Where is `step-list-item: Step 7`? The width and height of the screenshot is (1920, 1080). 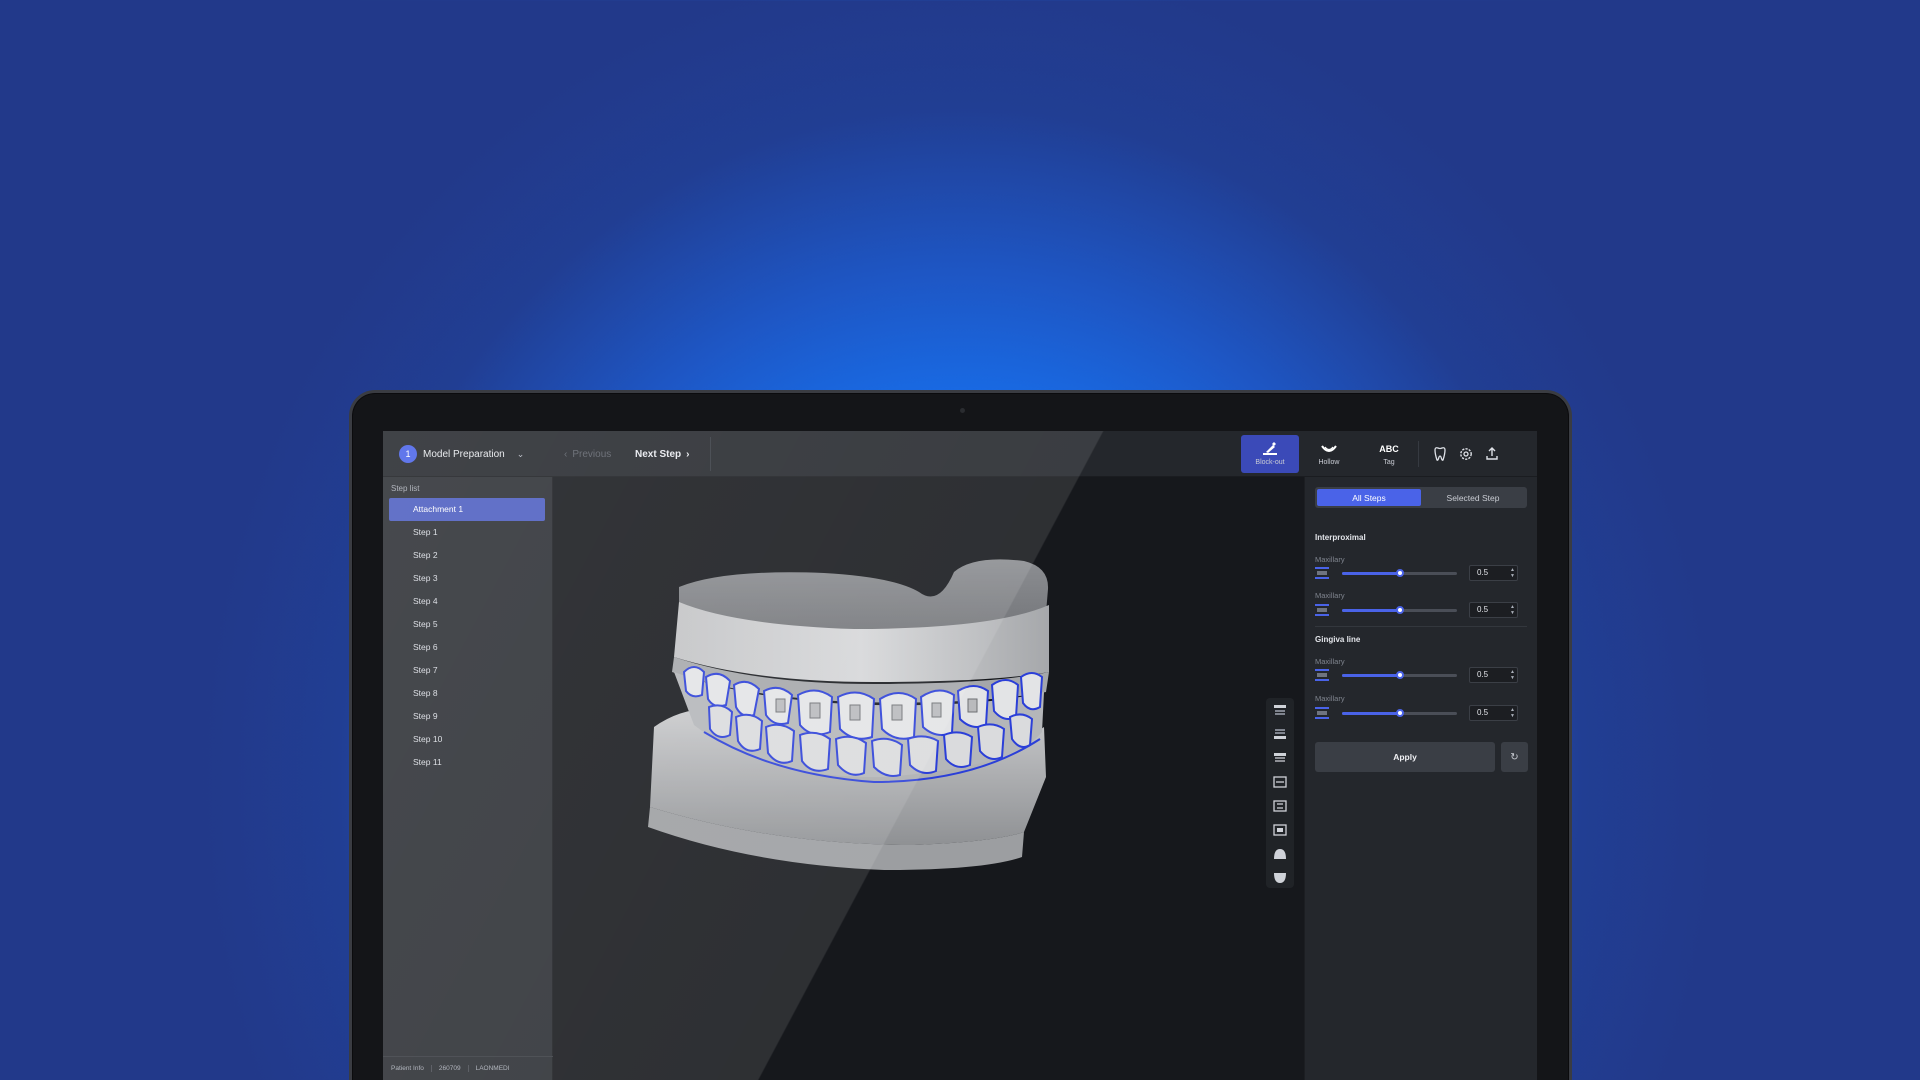 step-list-item: Step 7 is located at coordinates (467, 670).